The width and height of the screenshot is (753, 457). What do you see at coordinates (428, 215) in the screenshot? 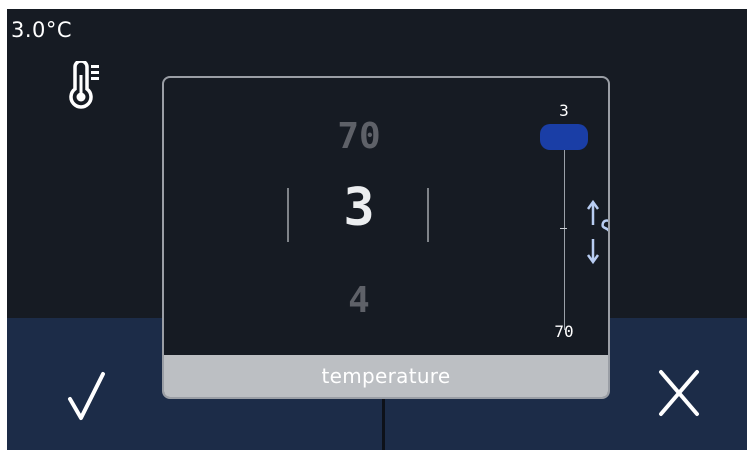
I see `wheel-right-bracket` at bounding box center [428, 215].